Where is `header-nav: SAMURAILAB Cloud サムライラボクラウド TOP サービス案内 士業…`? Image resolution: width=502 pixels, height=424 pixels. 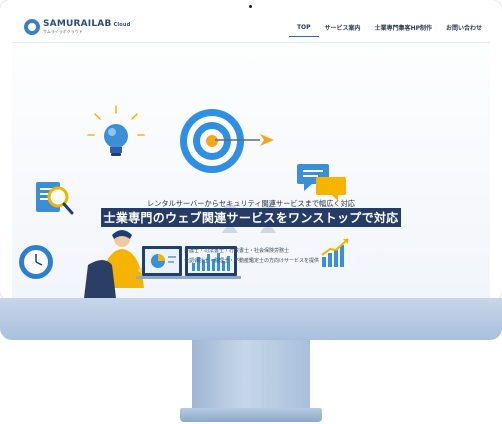 header-nav: SAMURAILAB Cloud サムライラボクラウド TOP サービス案内 士業… is located at coordinates (251, 27).